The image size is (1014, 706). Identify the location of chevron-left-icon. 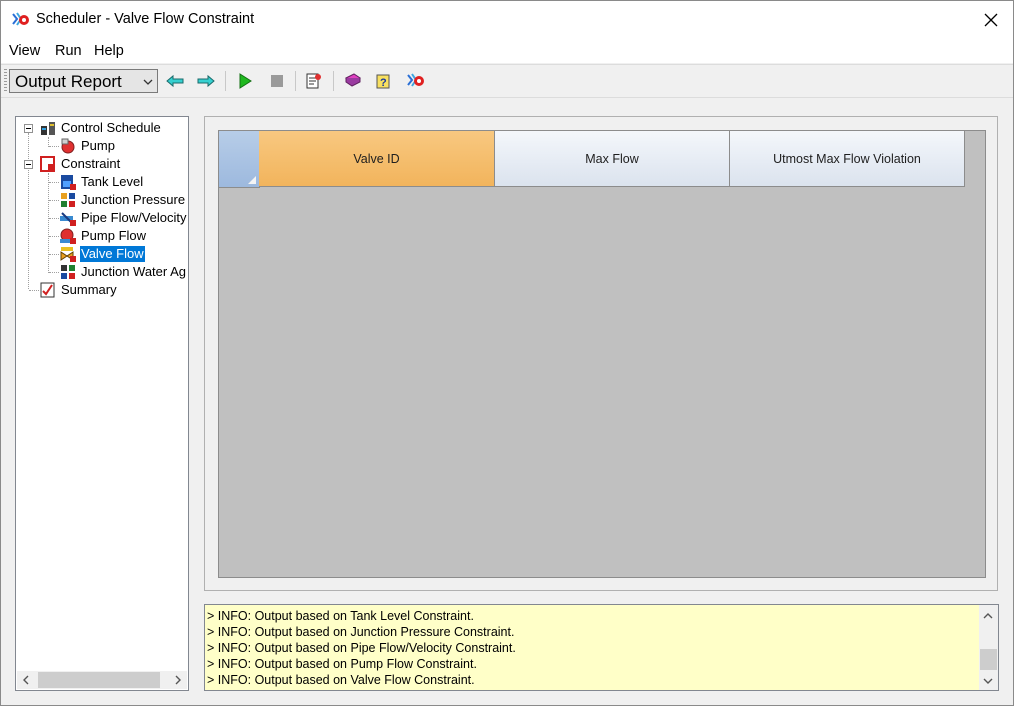
(26, 680).